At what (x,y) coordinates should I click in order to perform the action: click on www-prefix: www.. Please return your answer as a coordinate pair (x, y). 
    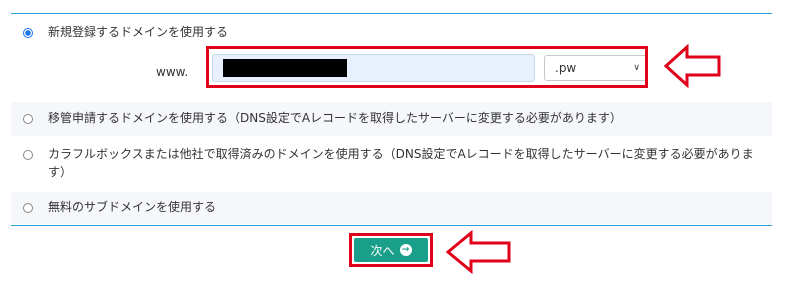
    Looking at the image, I should click on (172, 72).